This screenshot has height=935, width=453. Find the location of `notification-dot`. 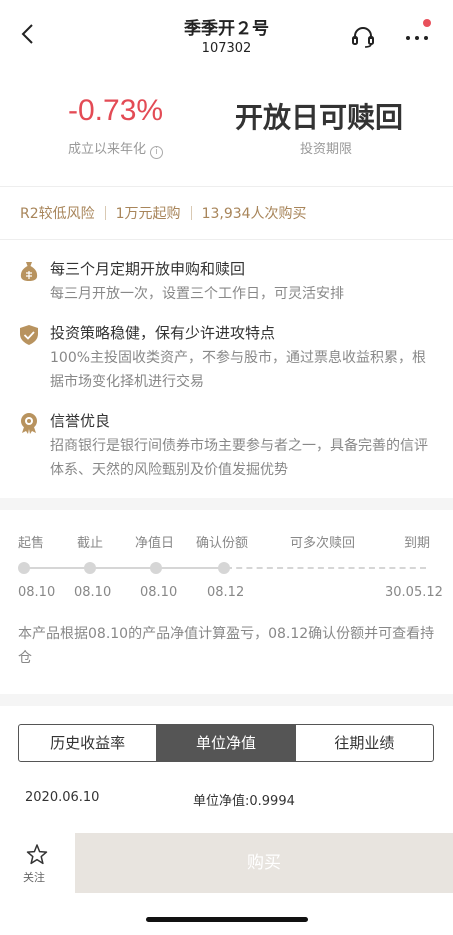

notification-dot is located at coordinates (427, 23).